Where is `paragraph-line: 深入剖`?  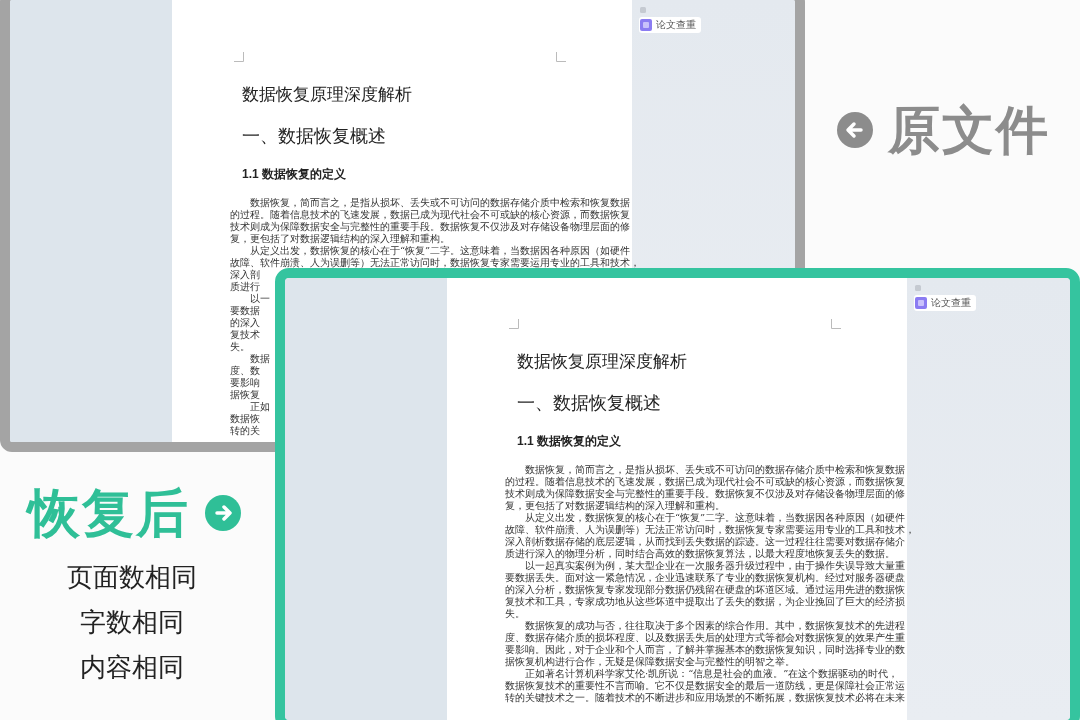 paragraph-line: 深入剖 is located at coordinates (245, 275).